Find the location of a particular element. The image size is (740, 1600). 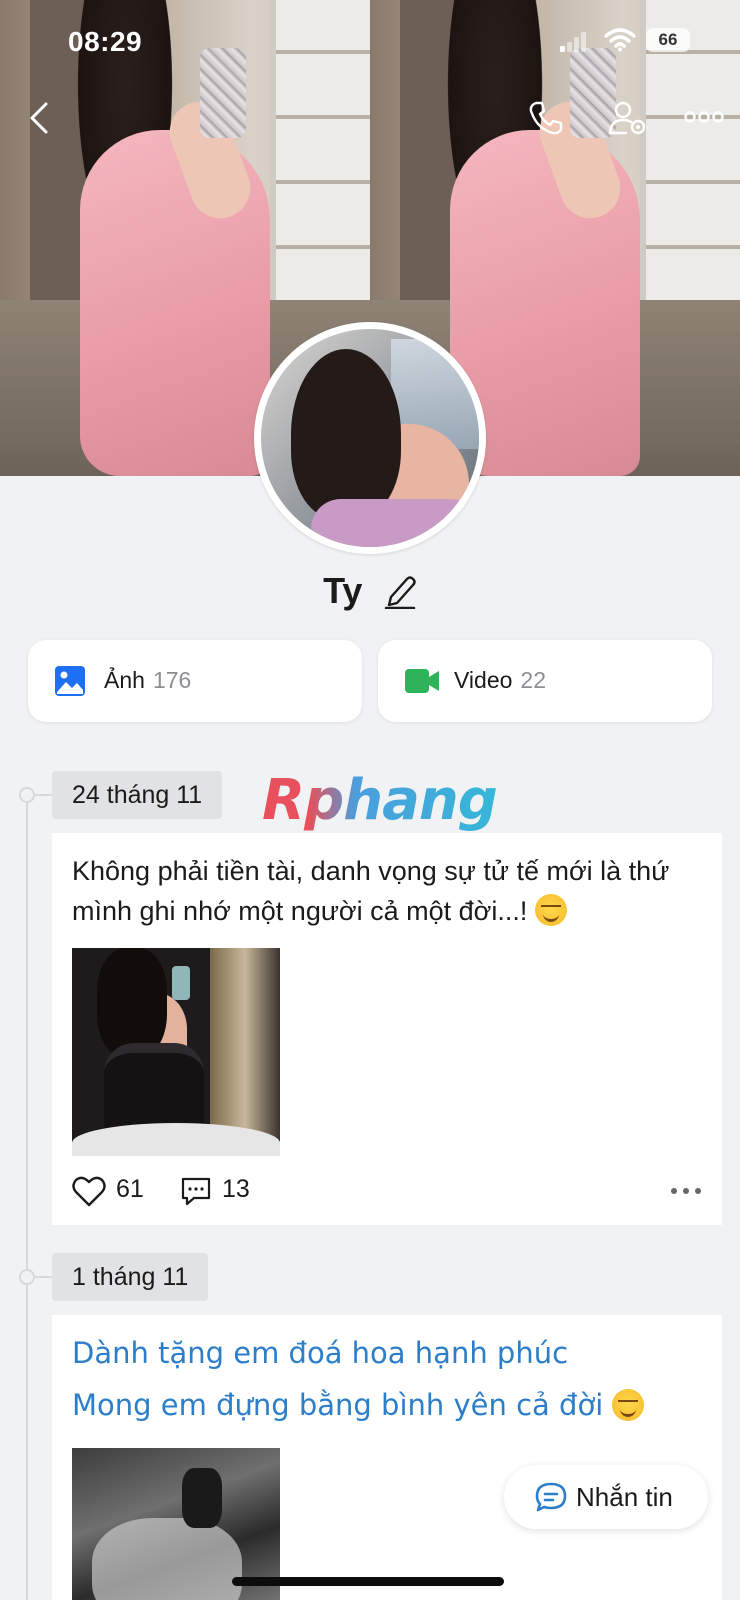

avatar-photo is located at coordinates (370, 438).